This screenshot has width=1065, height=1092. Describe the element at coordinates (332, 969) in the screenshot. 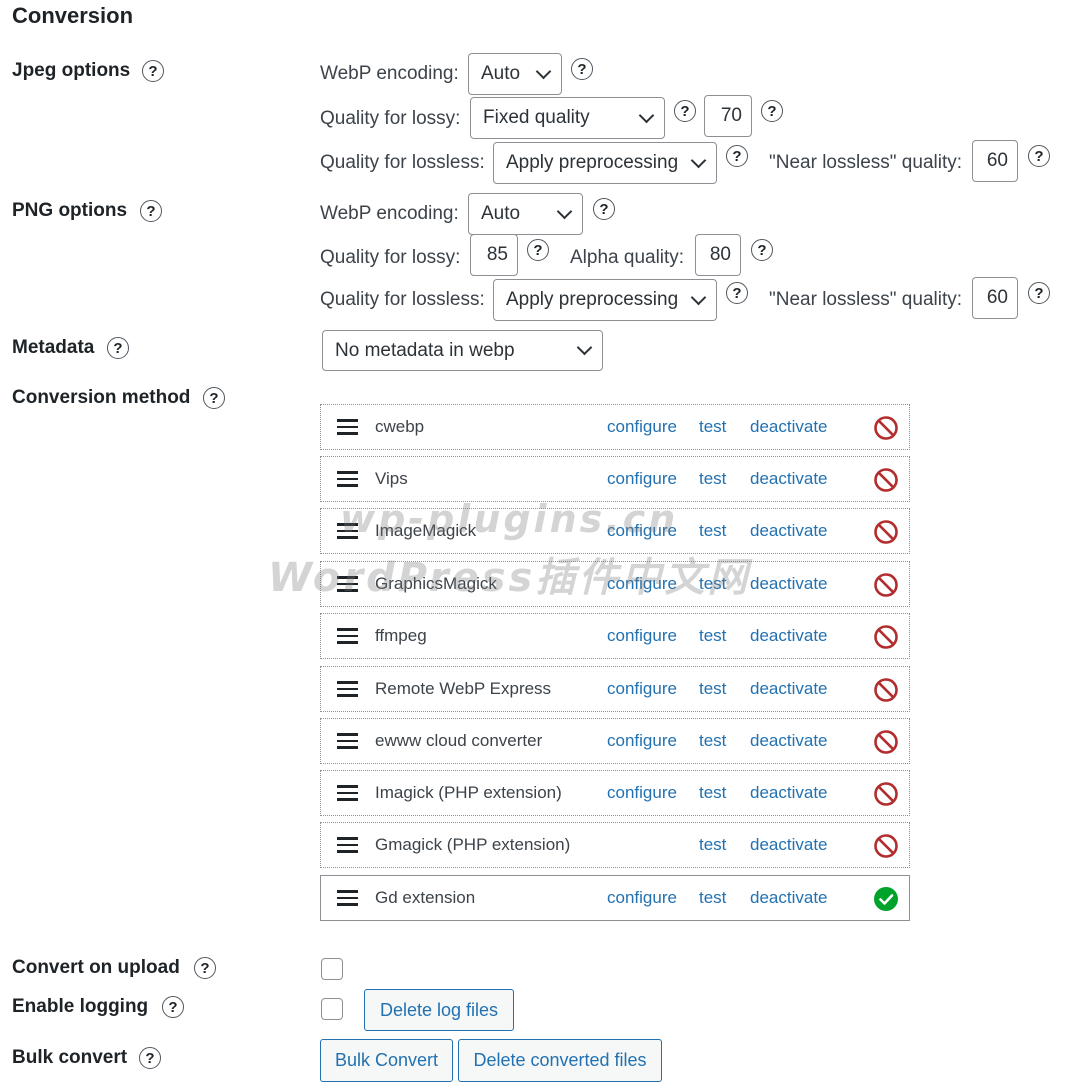

I see `convert-on-upload-checkbox` at that location.